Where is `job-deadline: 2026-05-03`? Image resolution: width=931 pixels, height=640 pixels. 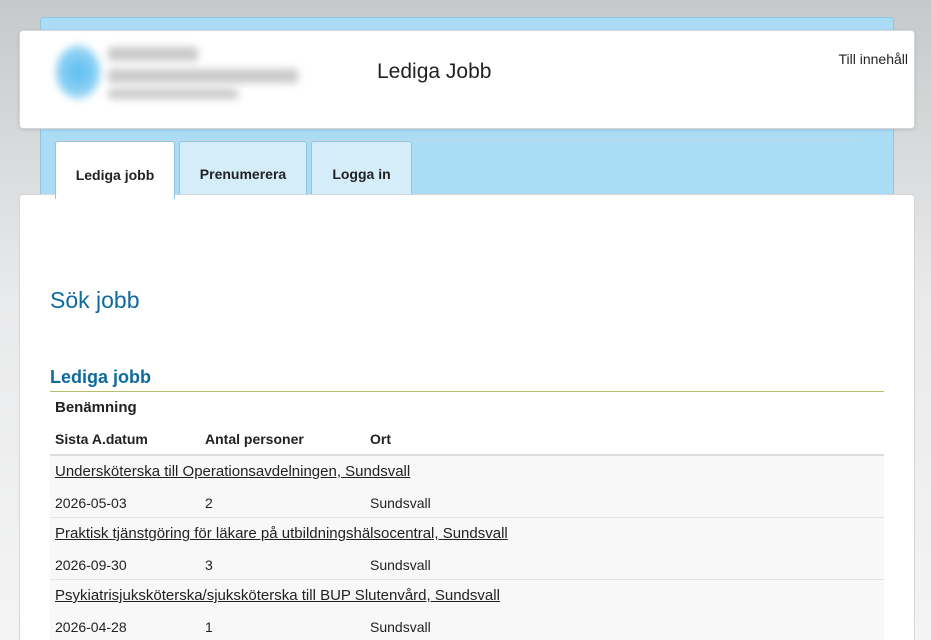 job-deadline: 2026-05-03 is located at coordinates (91, 502).